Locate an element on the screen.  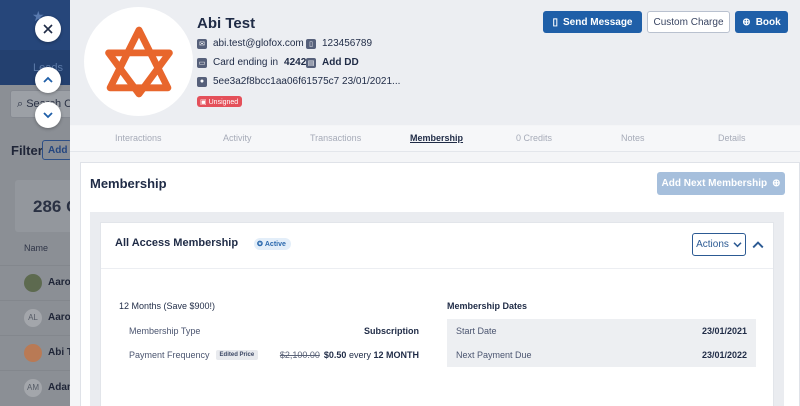
close-button is located at coordinates (48, 29).